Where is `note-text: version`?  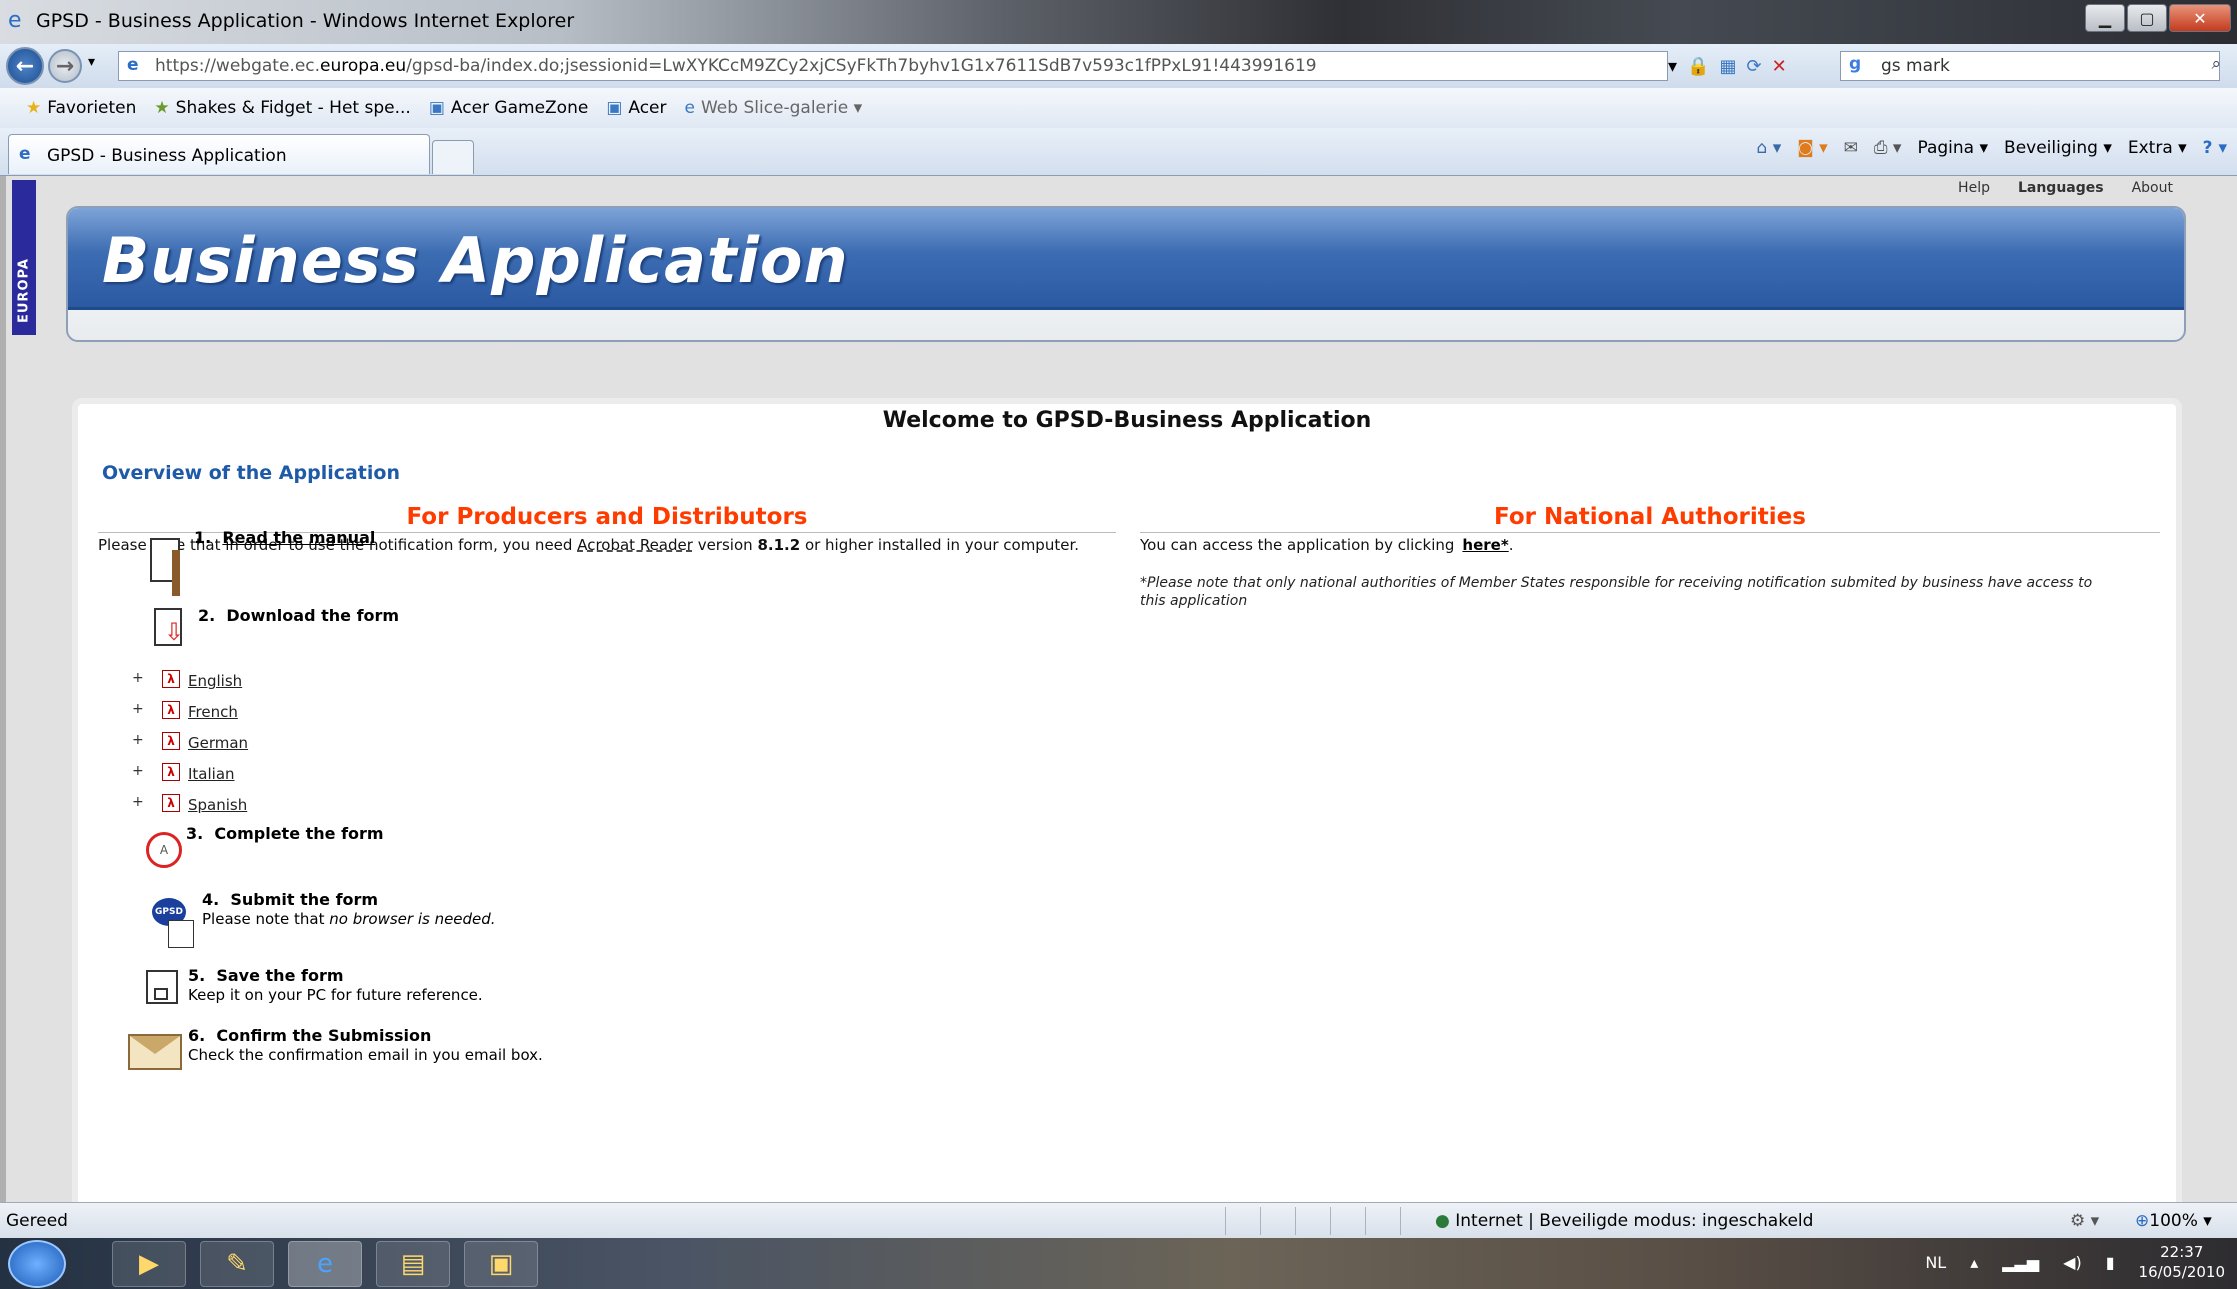 note-text: version is located at coordinates (725, 545).